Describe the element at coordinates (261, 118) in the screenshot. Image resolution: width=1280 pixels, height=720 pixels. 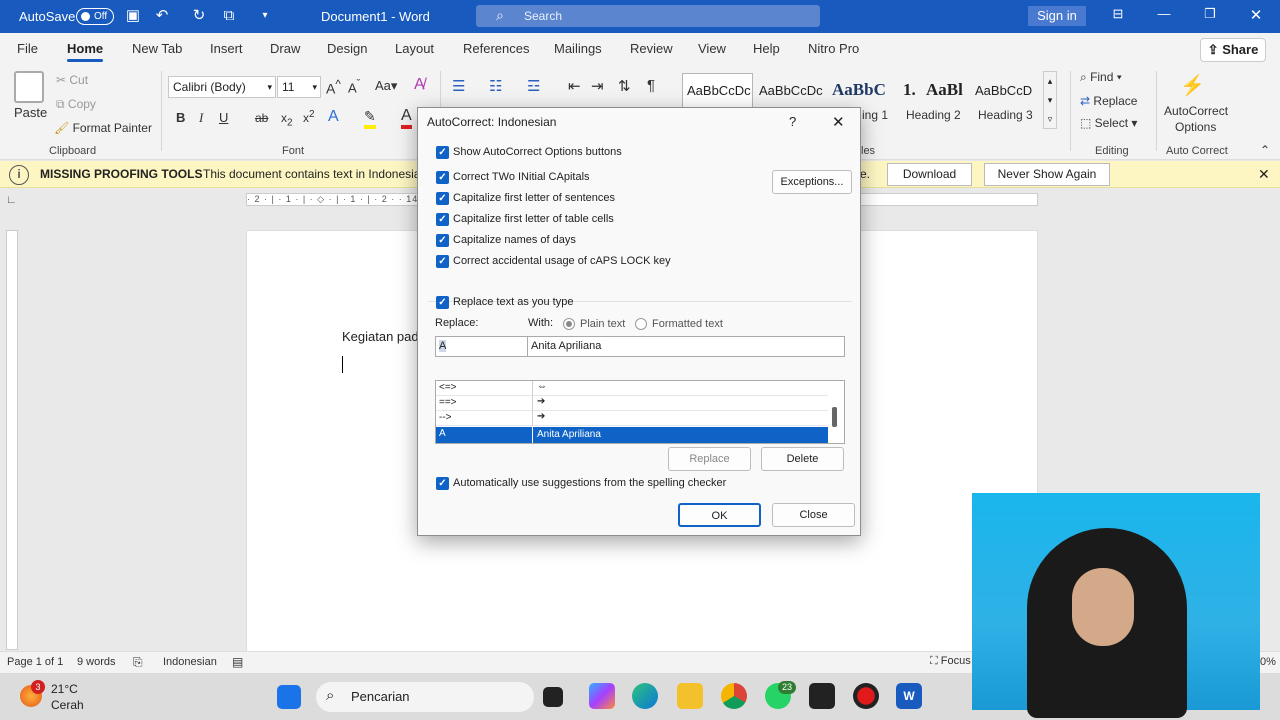
I see `strikethrough-icon: ab` at that location.